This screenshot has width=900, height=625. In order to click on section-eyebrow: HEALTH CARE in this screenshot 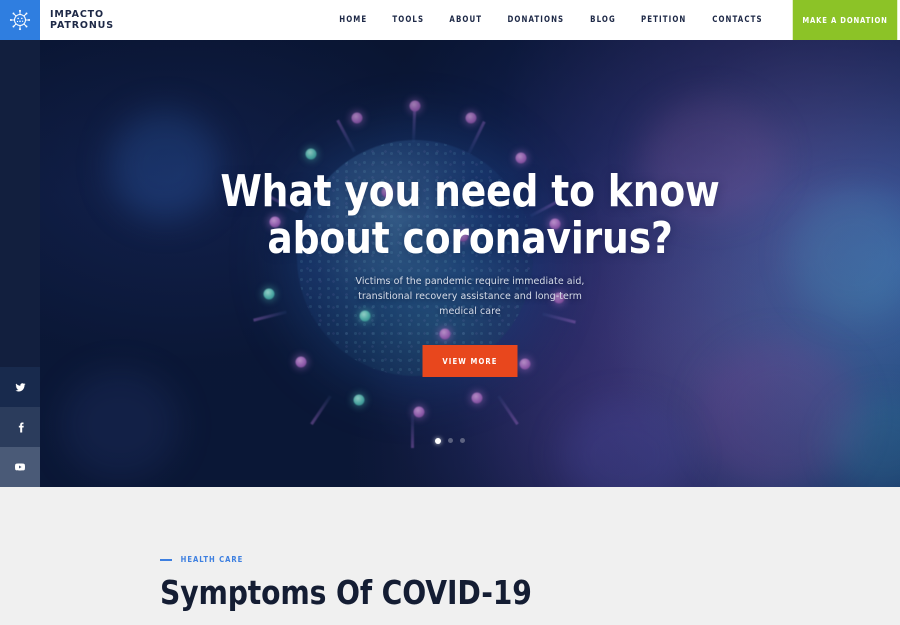, I will do `click(530, 559)`.